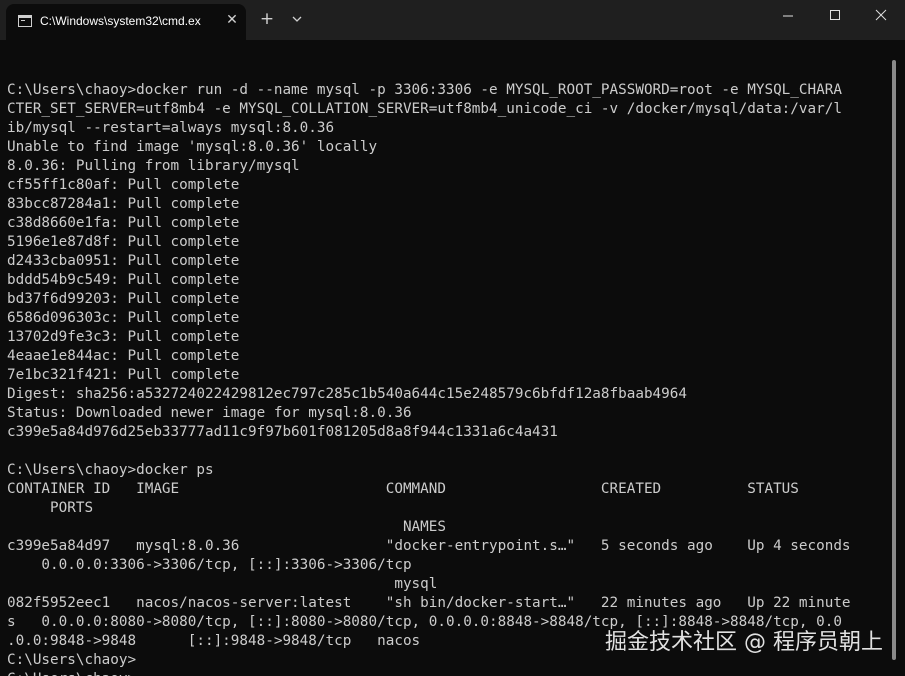  What do you see at coordinates (744, 642) in the screenshot?
I see `watermark: 掘金技术社区 @ 程序员朝上` at bounding box center [744, 642].